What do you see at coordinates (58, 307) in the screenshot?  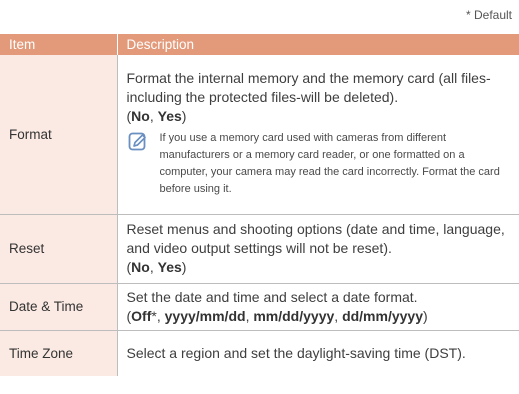 I see `item-date-time: Date & Time` at bounding box center [58, 307].